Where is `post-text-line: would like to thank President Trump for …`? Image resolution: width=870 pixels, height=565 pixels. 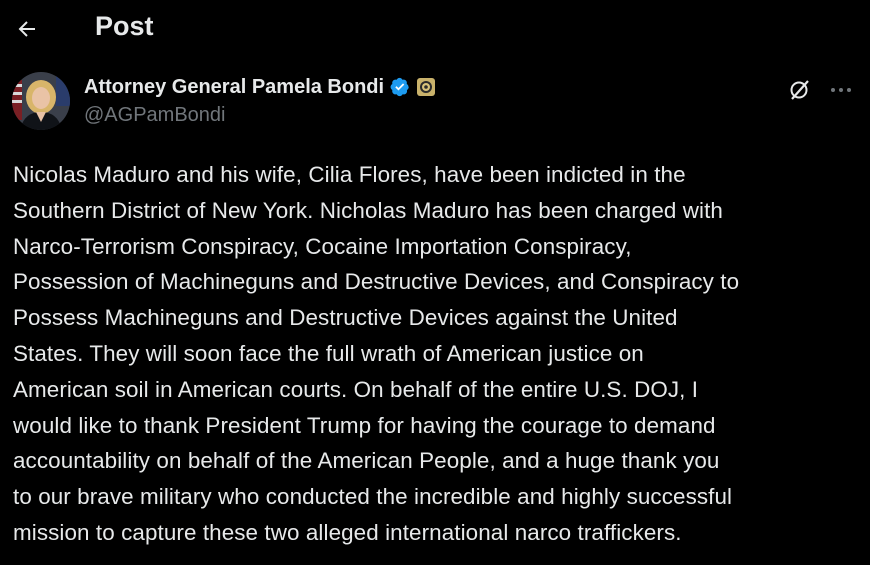 post-text-line: would like to thank President Trump for … is located at coordinates (364, 425).